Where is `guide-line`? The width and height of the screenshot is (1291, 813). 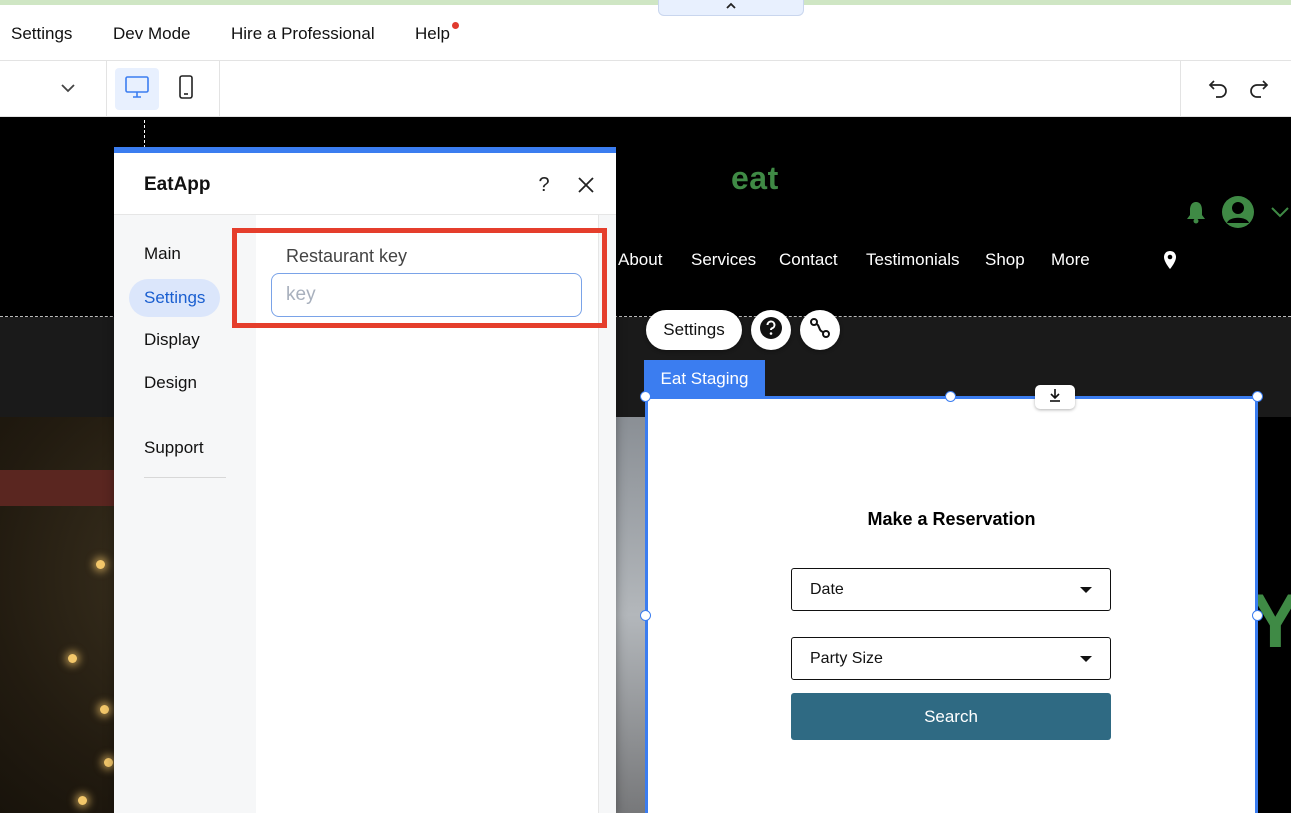 guide-line is located at coordinates (144, 134).